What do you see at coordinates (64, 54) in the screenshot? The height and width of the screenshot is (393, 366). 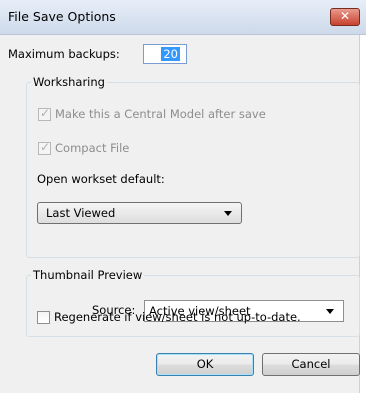 I see `maximum-backups-label: Maximum backups:` at bounding box center [64, 54].